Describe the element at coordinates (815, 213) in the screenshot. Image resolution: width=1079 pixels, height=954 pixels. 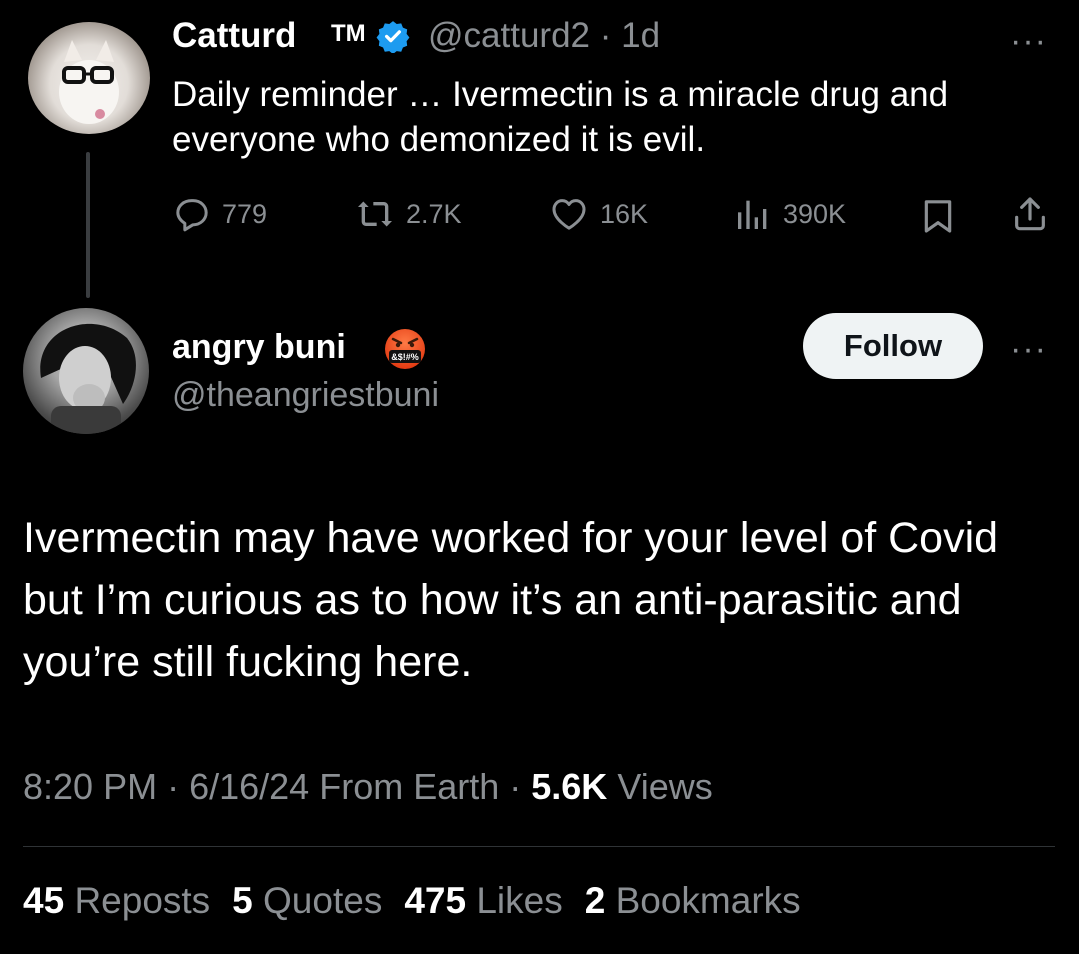
I see `views-count: 390K` at that location.